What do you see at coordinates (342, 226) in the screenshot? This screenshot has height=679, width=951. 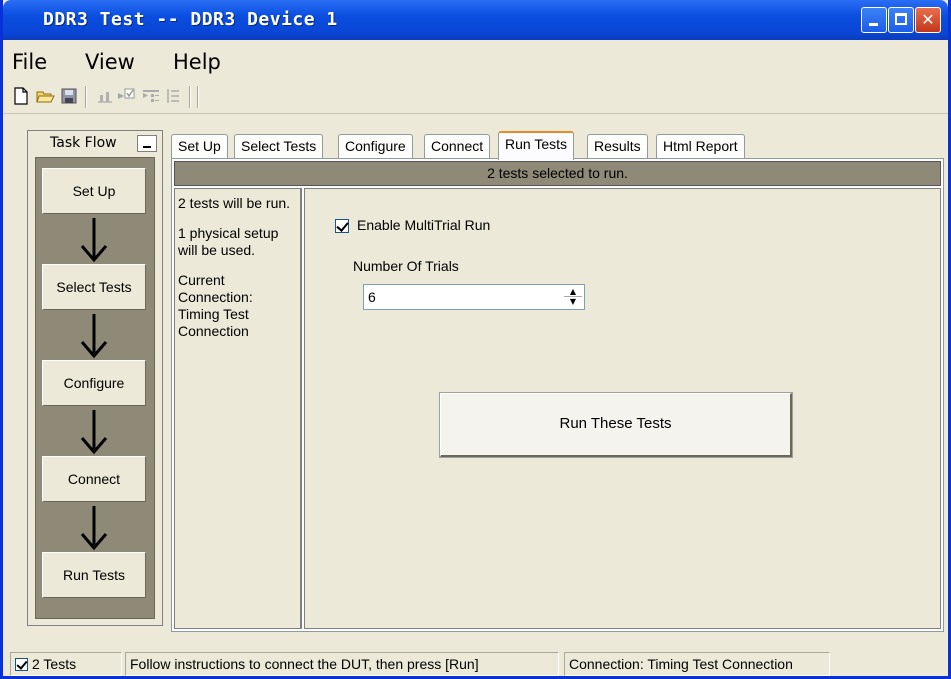 I see `multitrial-checkbox` at bounding box center [342, 226].